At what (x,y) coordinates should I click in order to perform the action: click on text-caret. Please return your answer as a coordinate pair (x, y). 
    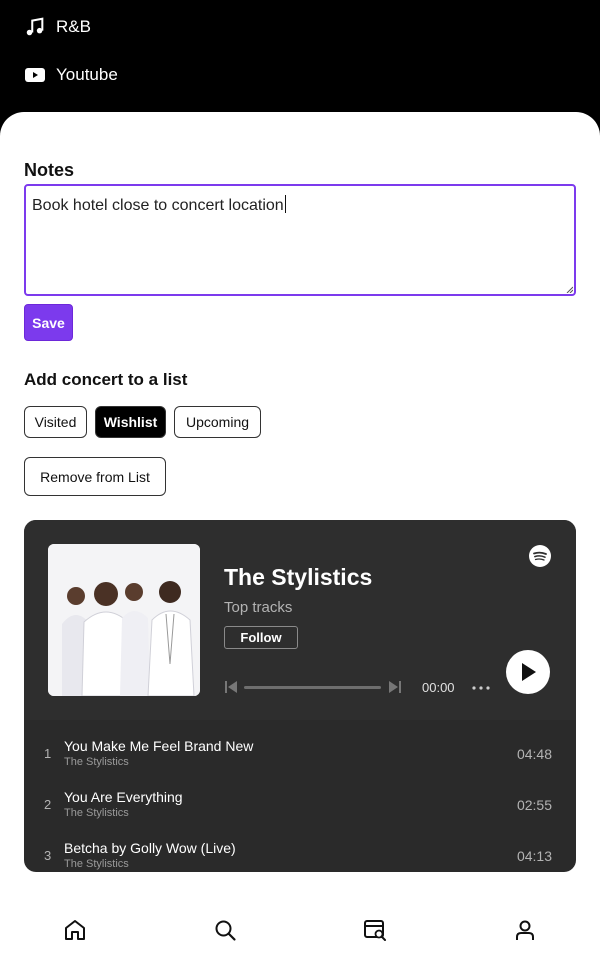
    Looking at the image, I should click on (285, 204).